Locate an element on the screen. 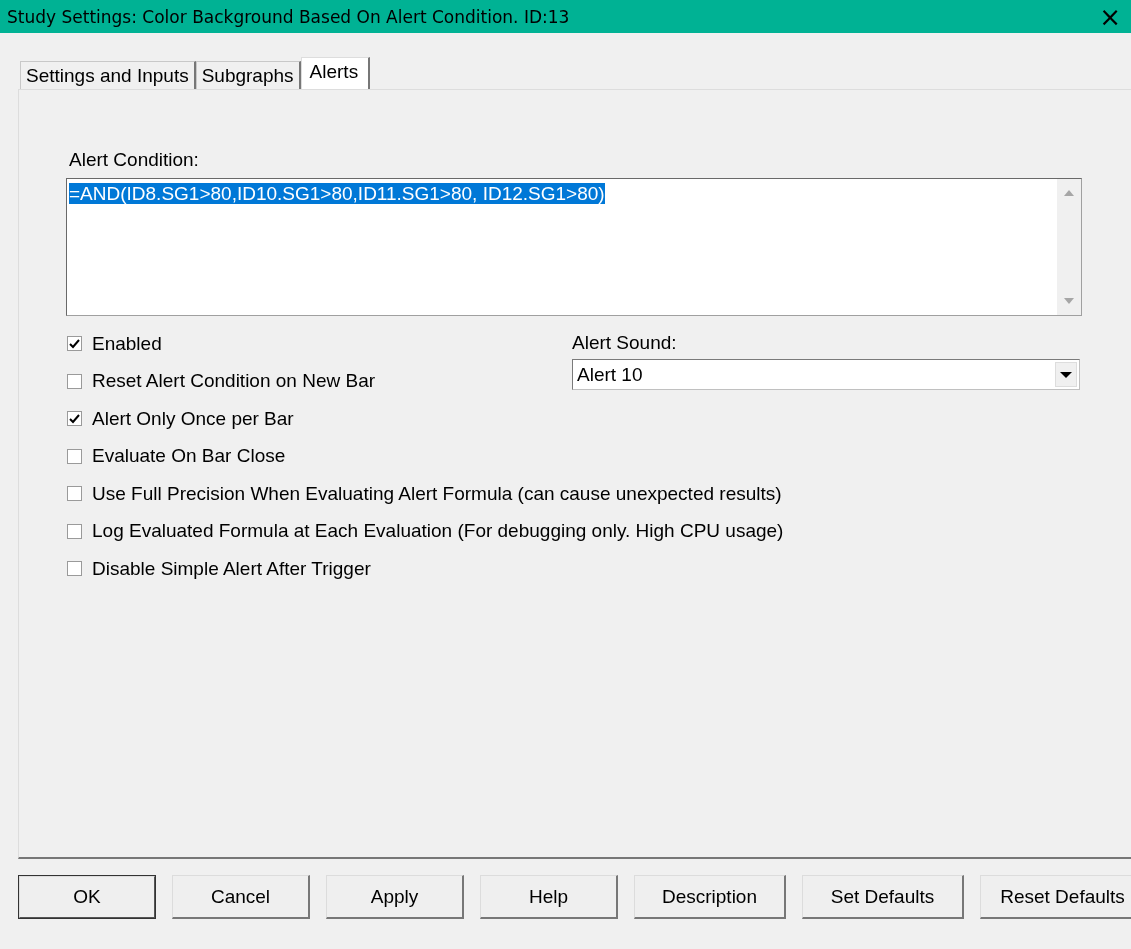  close-button: × is located at coordinates (1110, 16).